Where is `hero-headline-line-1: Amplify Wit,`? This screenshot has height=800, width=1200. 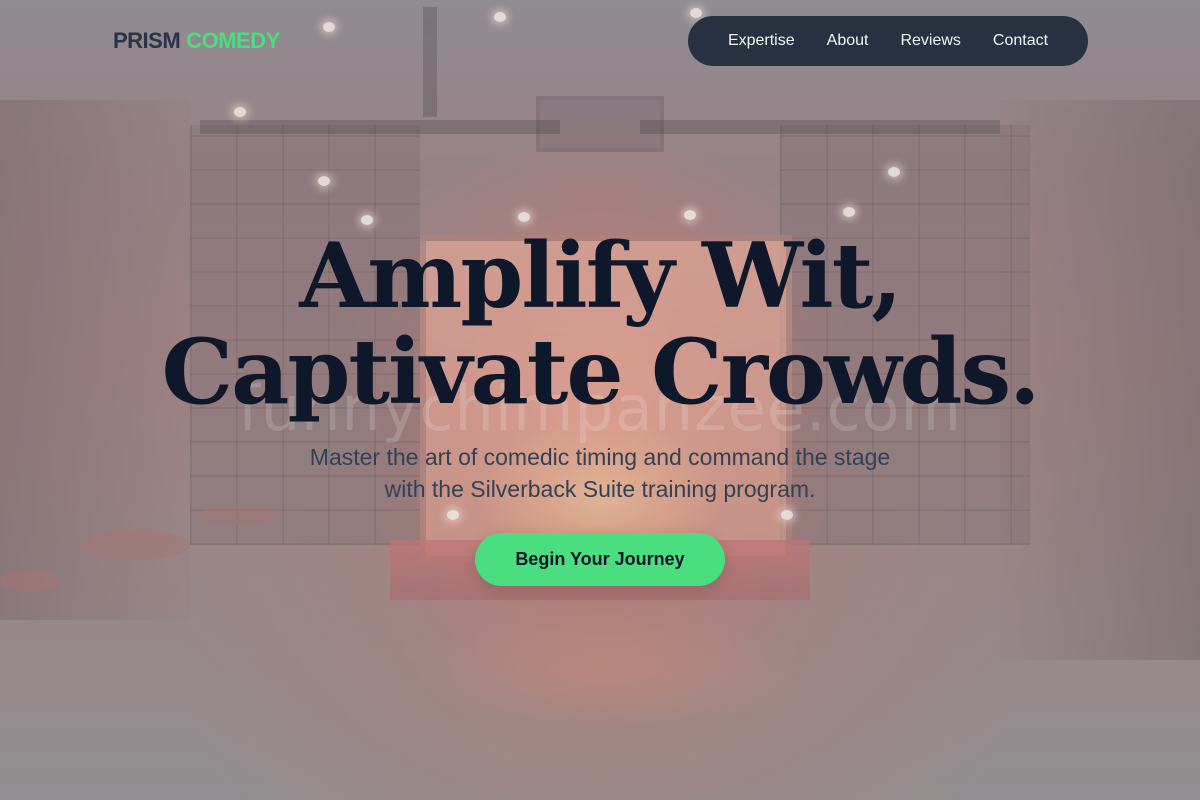
hero-headline-line-1: Amplify Wit, is located at coordinates (600, 276).